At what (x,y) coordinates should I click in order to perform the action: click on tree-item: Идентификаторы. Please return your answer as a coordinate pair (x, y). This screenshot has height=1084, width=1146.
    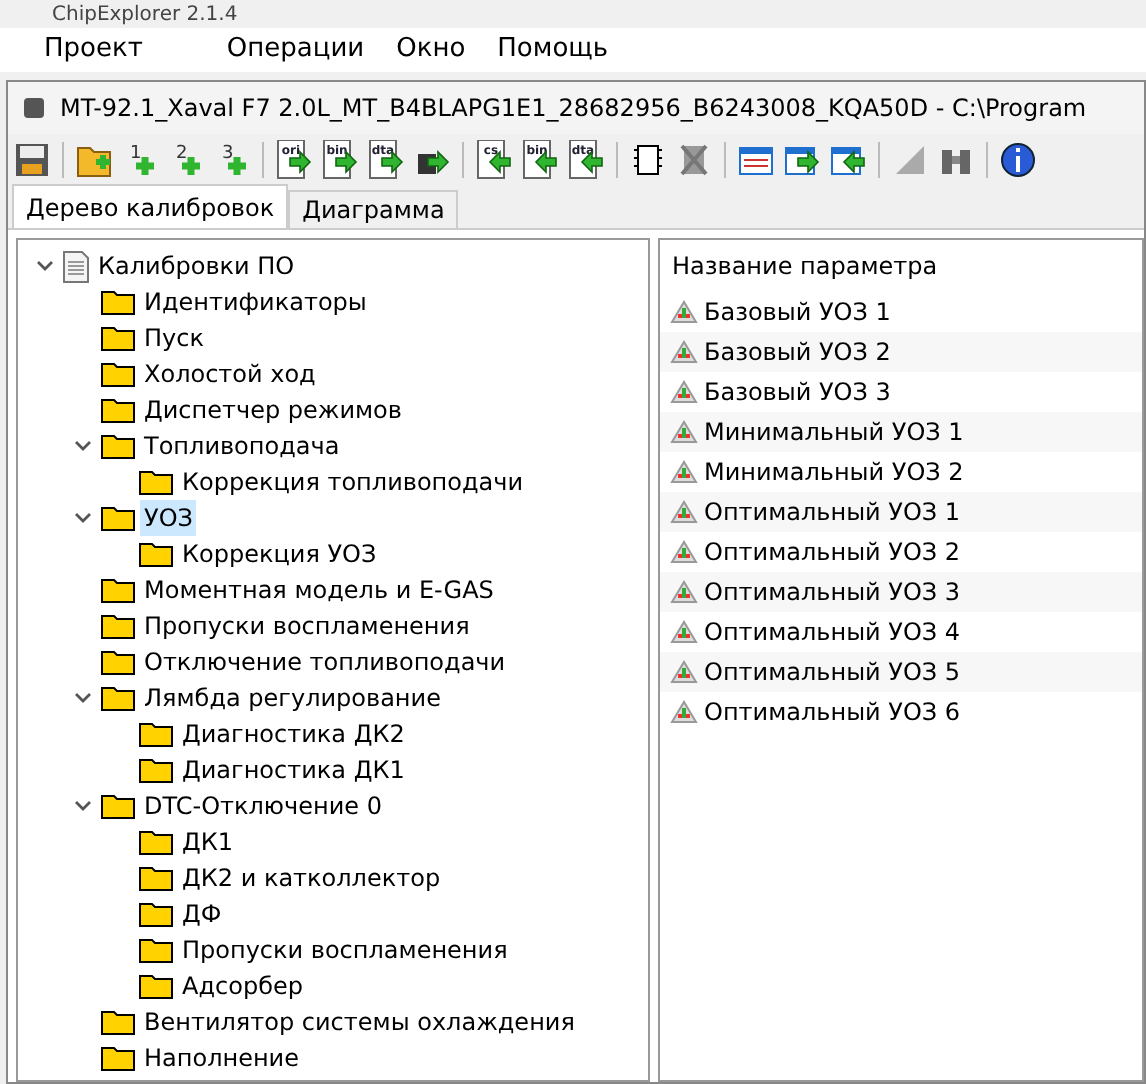
    Looking at the image, I should click on (255, 302).